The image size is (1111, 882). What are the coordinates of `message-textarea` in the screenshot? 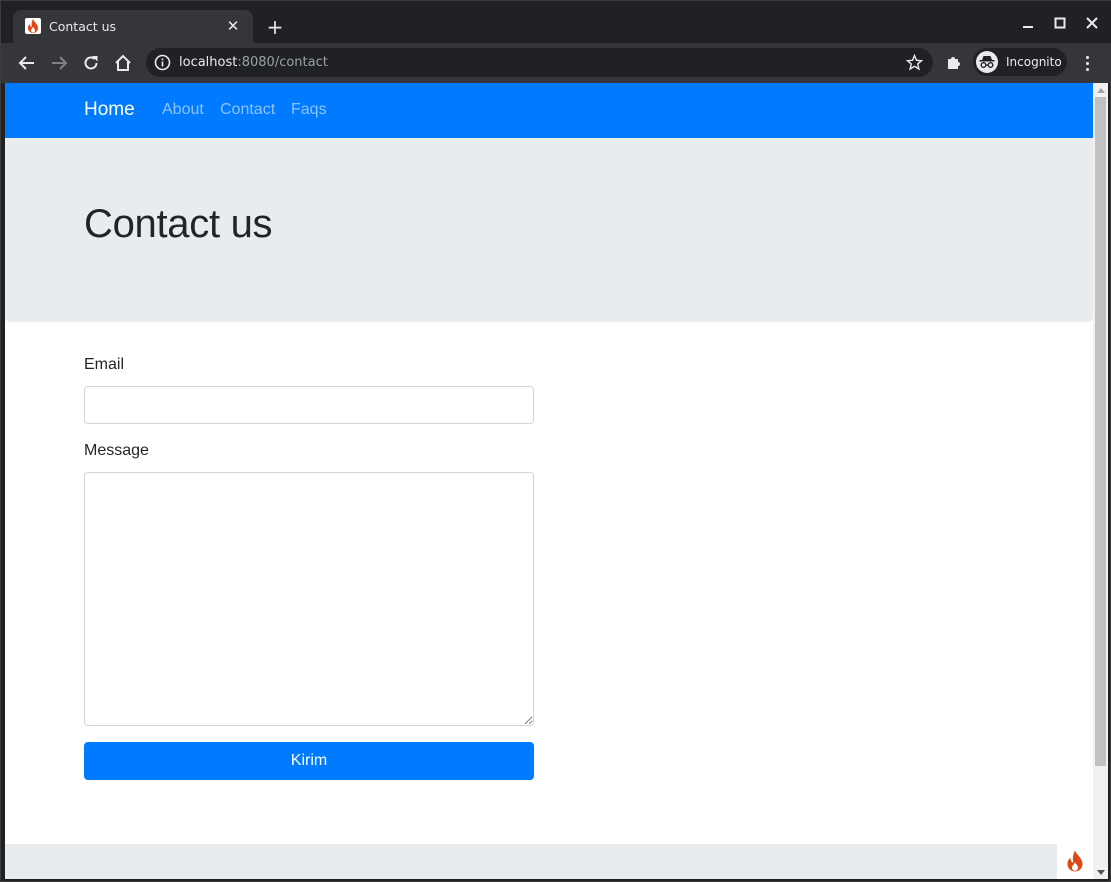 It's located at (309, 599).